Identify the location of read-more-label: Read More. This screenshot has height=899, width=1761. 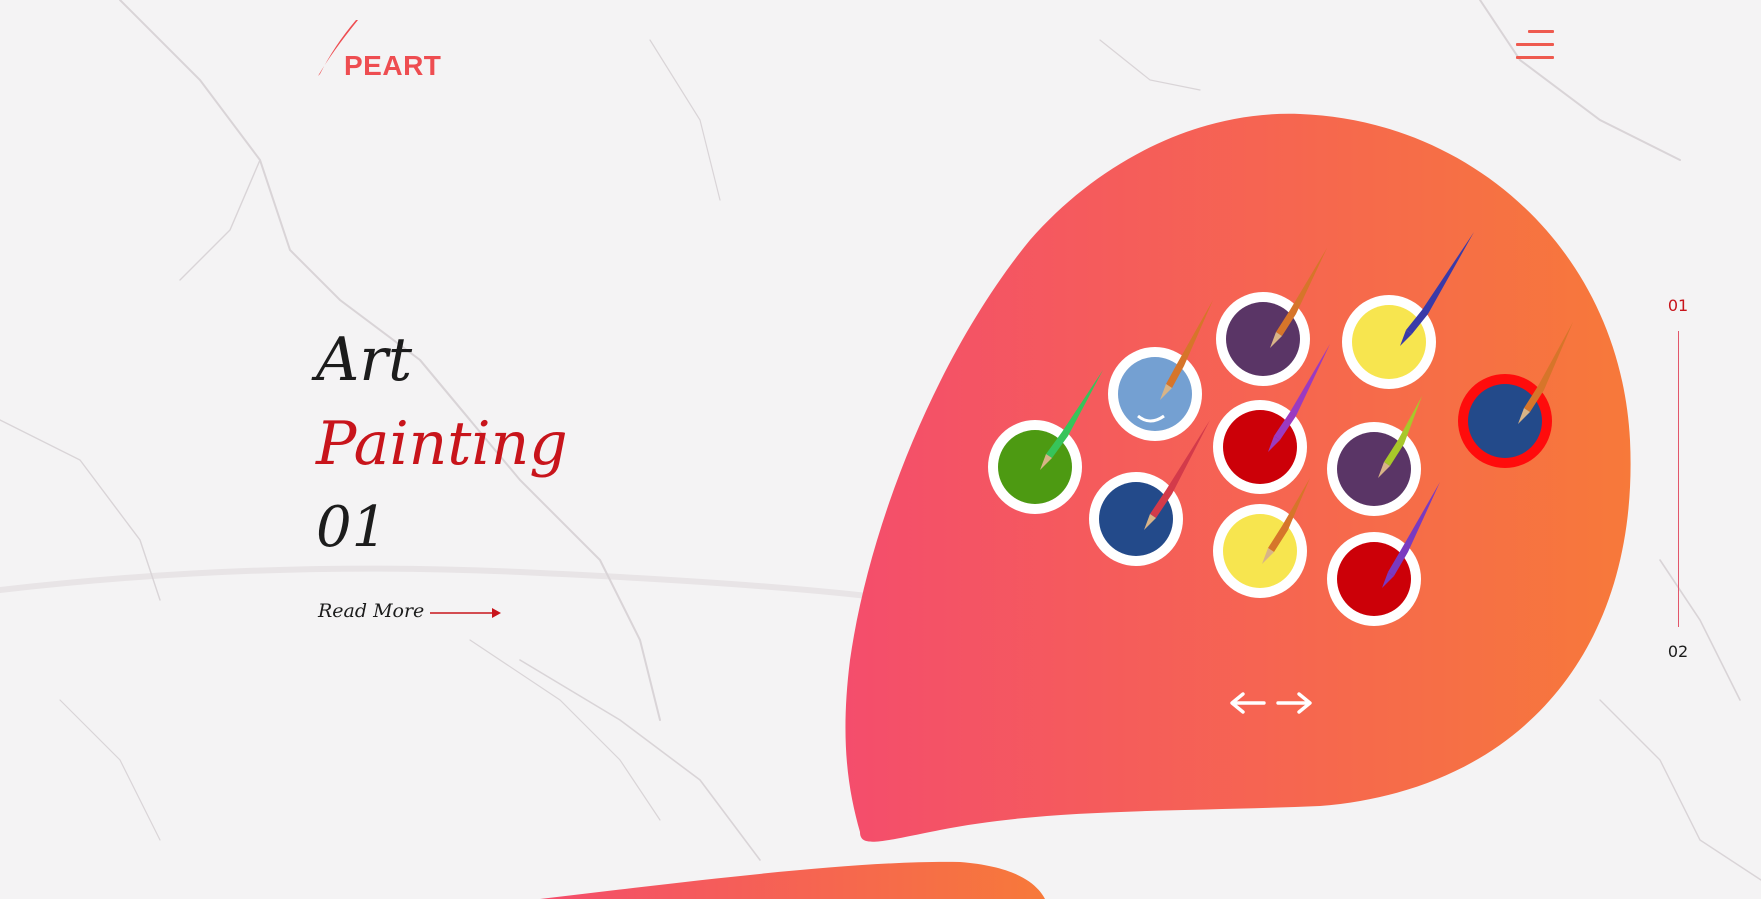
(371, 611).